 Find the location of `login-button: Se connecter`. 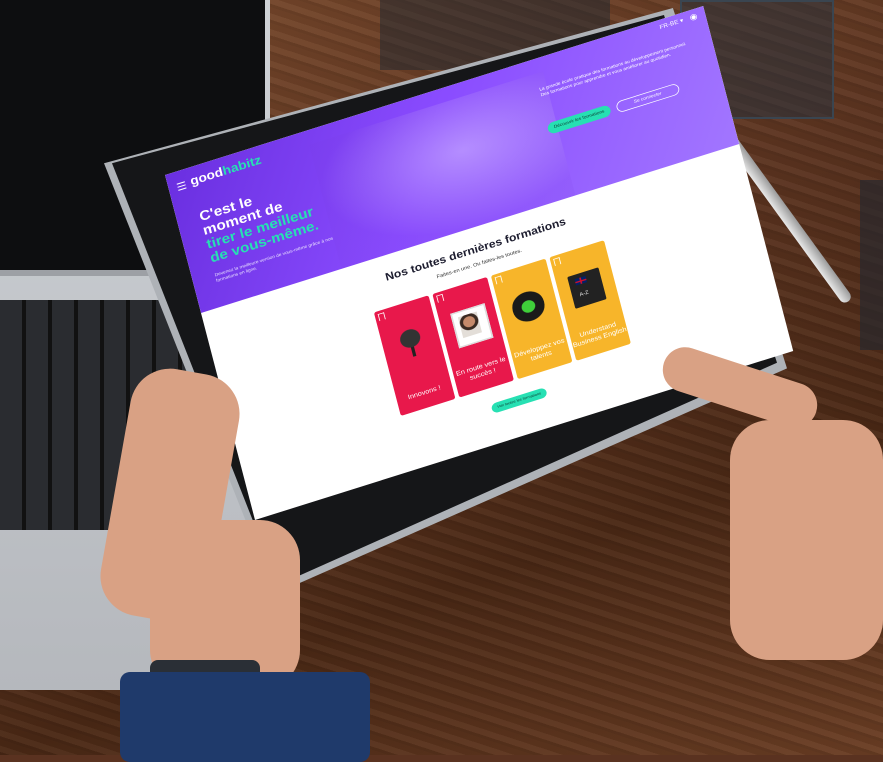

login-button: Se connecter is located at coordinates (648, 98).